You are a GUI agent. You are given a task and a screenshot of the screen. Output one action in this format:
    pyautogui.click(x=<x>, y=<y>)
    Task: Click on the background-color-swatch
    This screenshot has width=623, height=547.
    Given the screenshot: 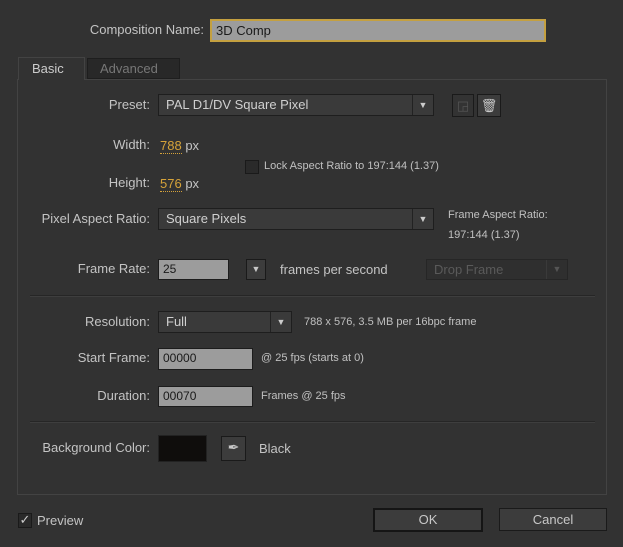 What is the action you would take?
    pyautogui.click(x=182, y=448)
    